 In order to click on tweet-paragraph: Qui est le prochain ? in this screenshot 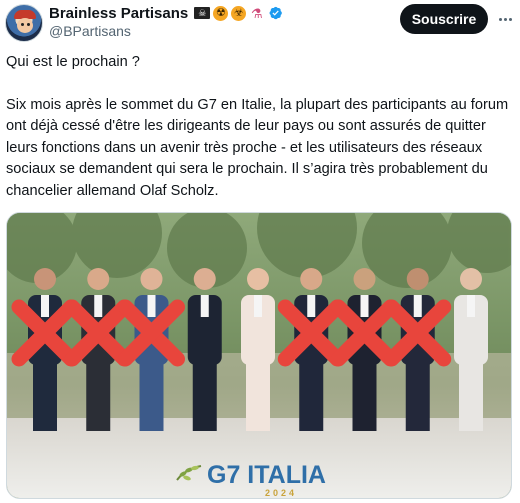, I will do `click(73, 62)`.